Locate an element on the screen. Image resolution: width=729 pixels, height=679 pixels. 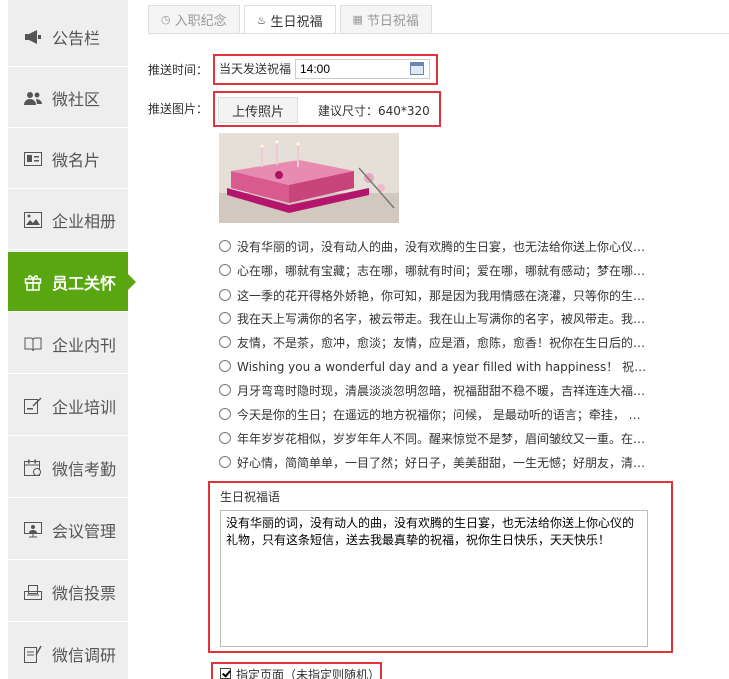
sidebar-item-label: 微名片 is located at coordinates (76, 160).